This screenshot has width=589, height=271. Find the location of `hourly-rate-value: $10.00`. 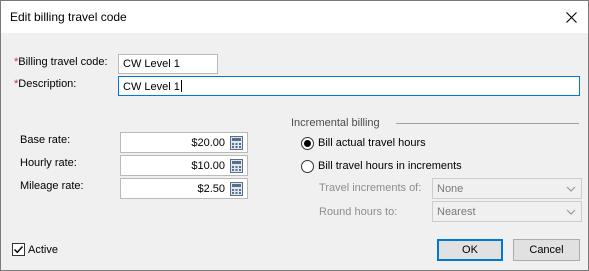

hourly-rate-value: $10.00 is located at coordinates (208, 166).